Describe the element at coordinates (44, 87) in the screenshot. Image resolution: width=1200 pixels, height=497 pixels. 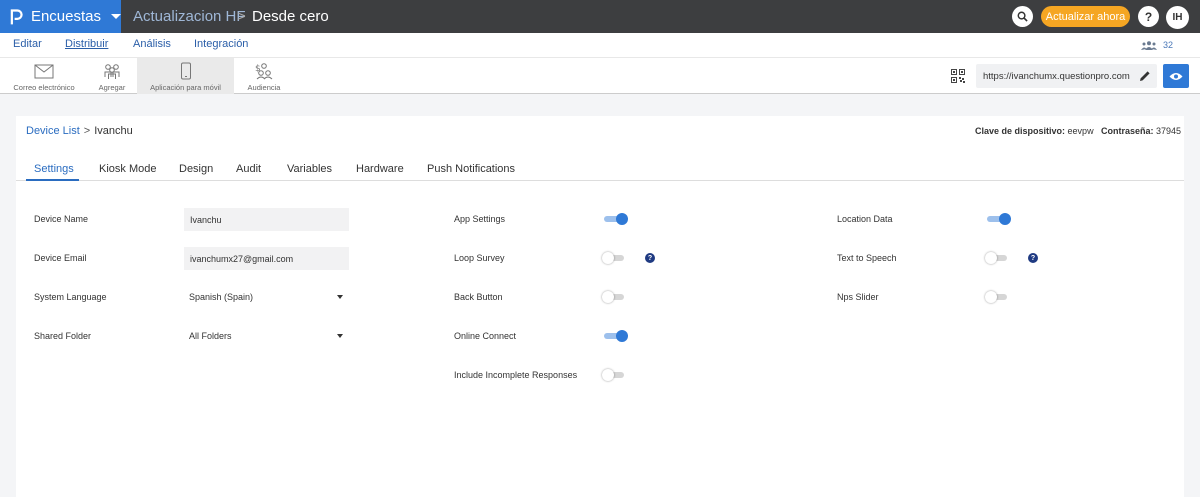
I see `tool-email-label: Correo electrónico` at that location.